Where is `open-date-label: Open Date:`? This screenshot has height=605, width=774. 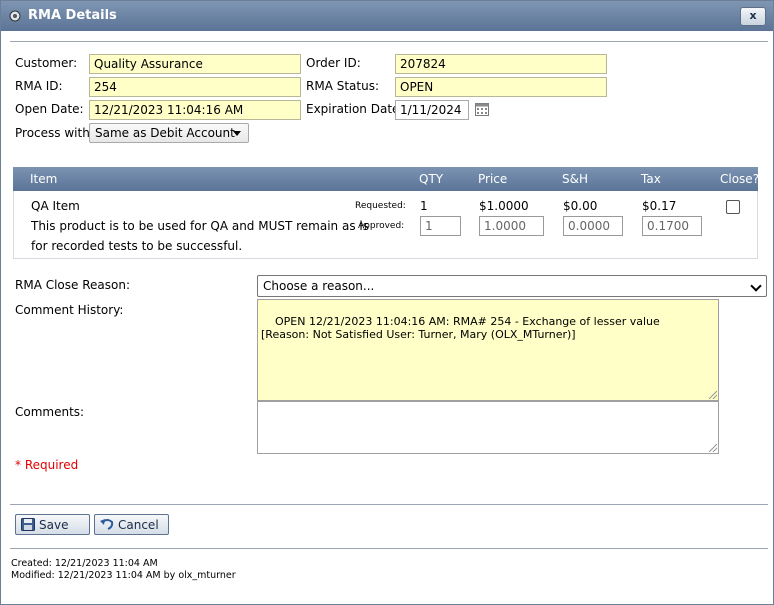
open-date-label: Open Date: is located at coordinates (49, 109).